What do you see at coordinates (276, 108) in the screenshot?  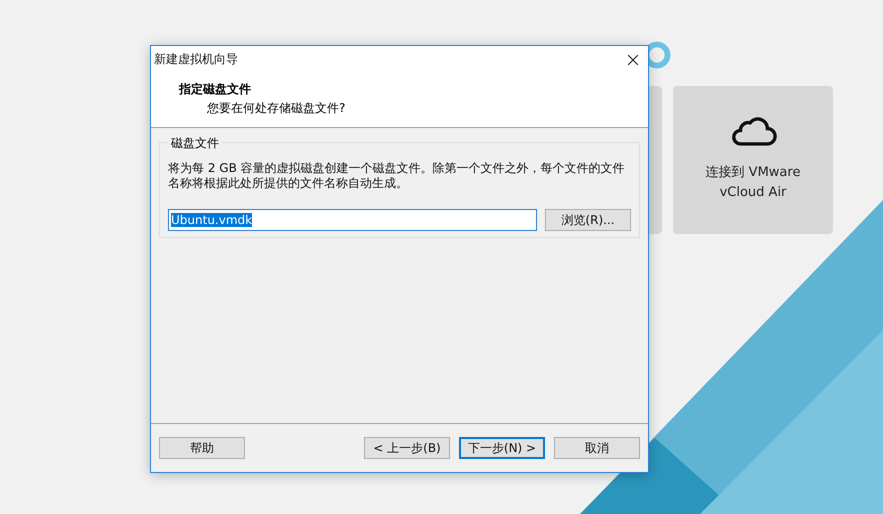 I see `page-subheading: 您要在何处存储磁盘文件?` at bounding box center [276, 108].